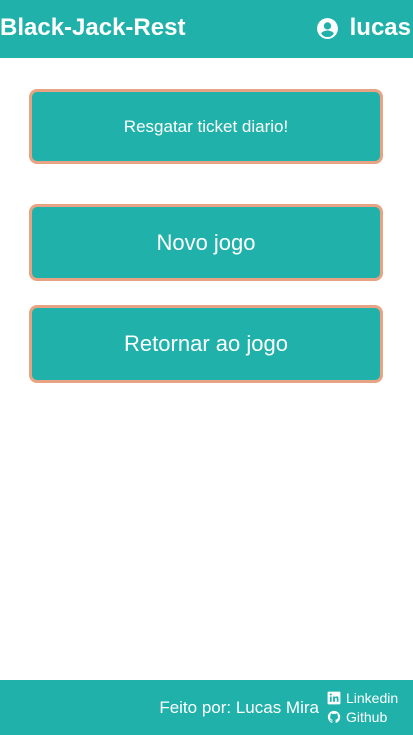 This screenshot has height=735, width=413. What do you see at coordinates (93, 27) in the screenshot?
I see `app-title: Black-Jack-Rest` at bounding box center [93, 27].